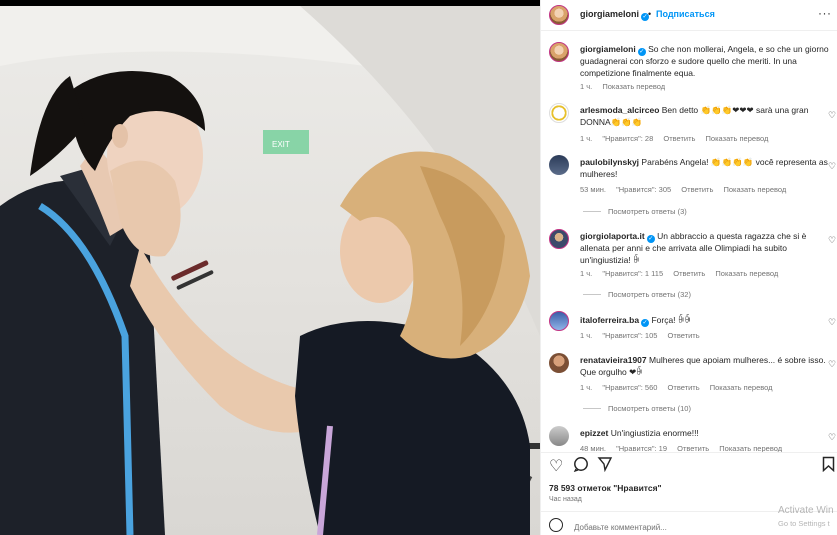 Image resolution: width=837 pixels, height=535 pixels. What do you see at coordinates (594, 433) in the screenshot?
I see `comment-username: epizzet` at bounding box center [594, 433].